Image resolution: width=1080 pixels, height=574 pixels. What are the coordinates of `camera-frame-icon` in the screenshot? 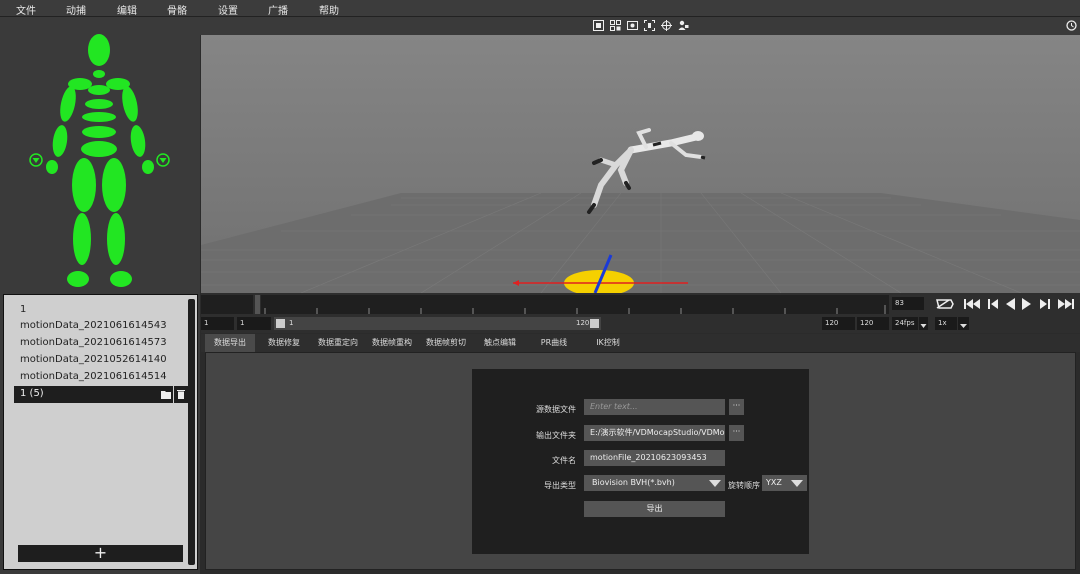 It's located at (632, 25).